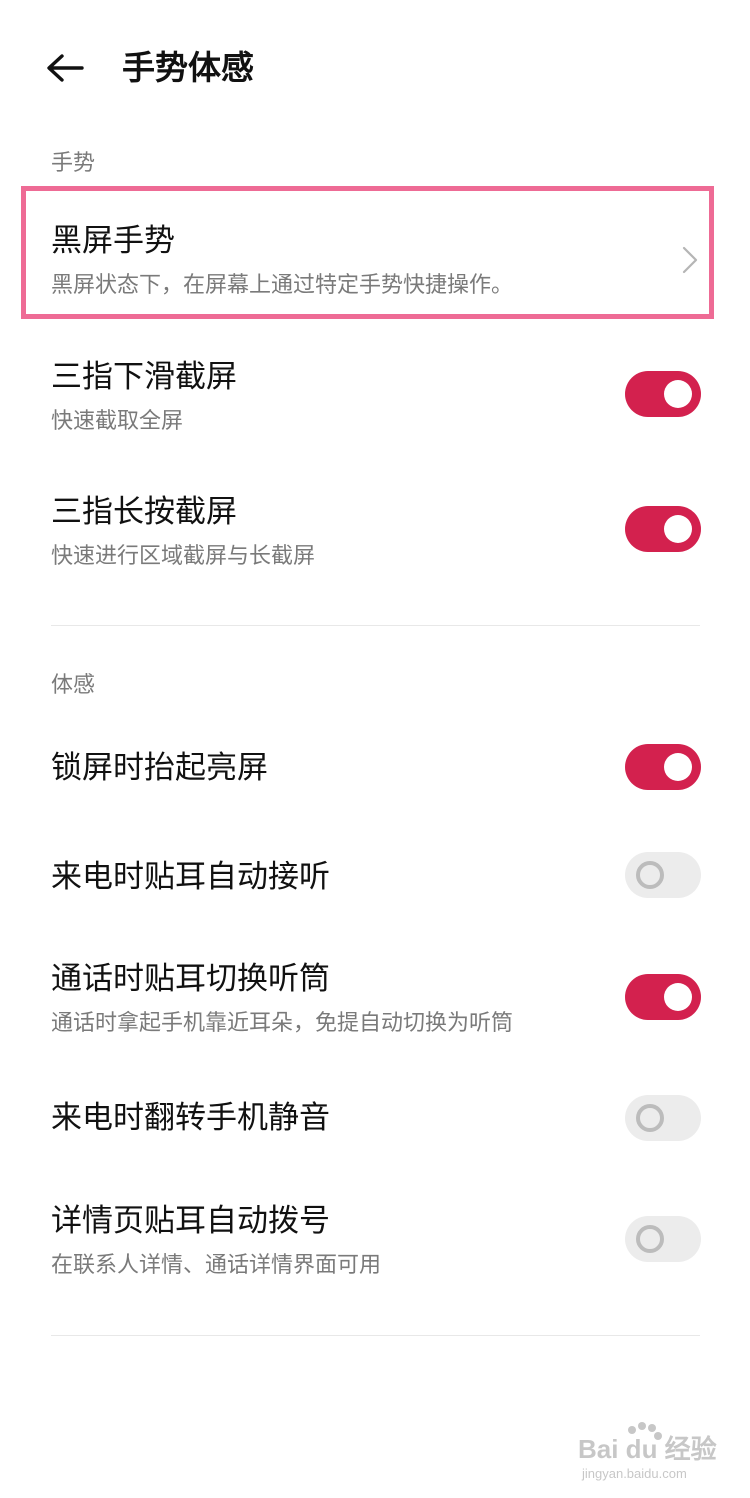 Image resolution: width=750 pixels, height=1498 pixels. Describe the element at coordinates (183, 556) in the screenshot. I see `row-subtitle: 快速进行区域截屏与长截屏` at that location.